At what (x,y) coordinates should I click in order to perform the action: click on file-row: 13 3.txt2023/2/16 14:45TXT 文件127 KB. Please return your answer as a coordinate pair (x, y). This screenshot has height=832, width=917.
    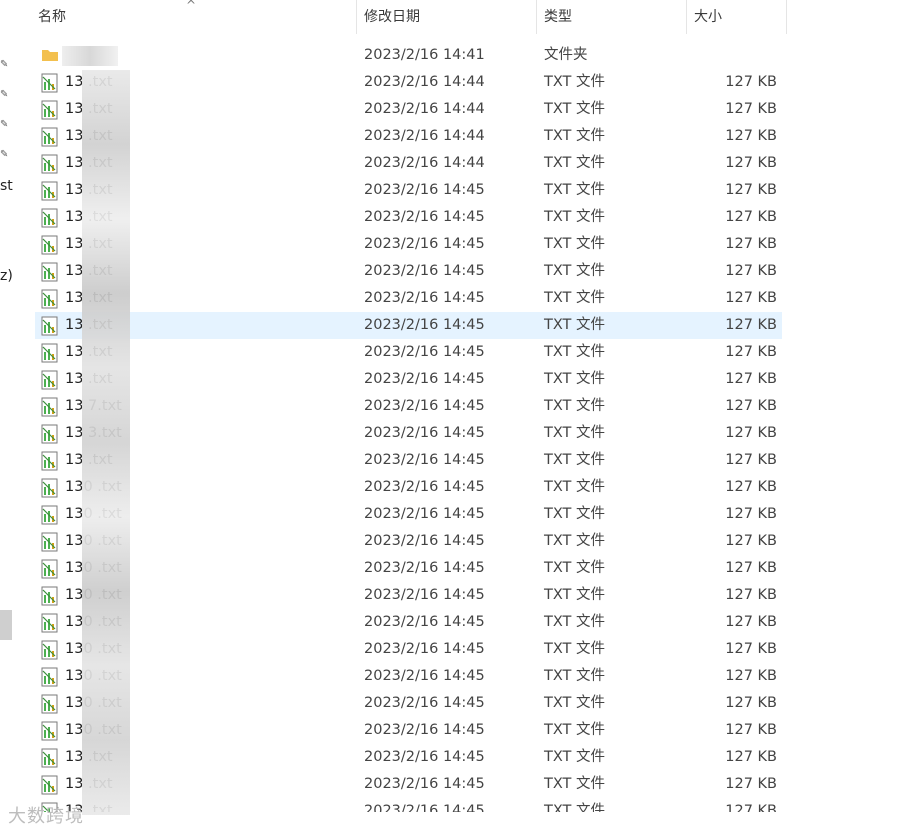
    Looking at the image, I should click on (408, 433).